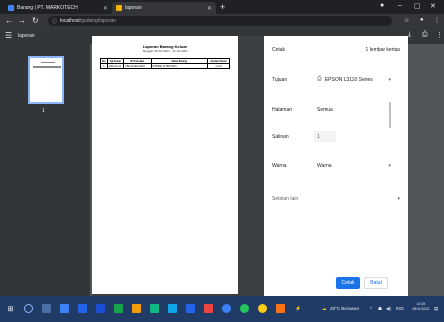 The image size is (444, 322). Describe the element at coordinates (376, 283) in the screenshot. I see `cancel-button: Batal` at that location.